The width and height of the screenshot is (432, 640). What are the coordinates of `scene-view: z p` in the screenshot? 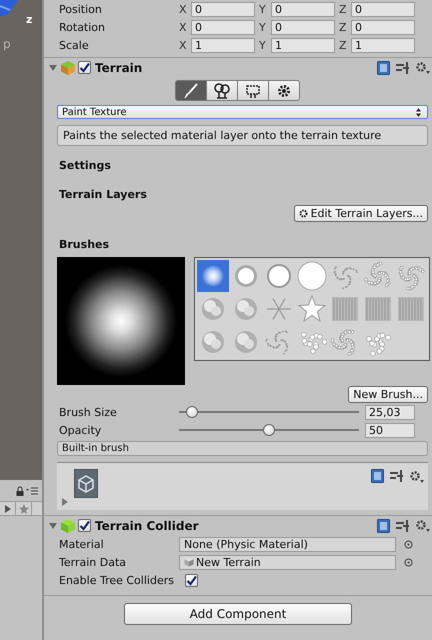 It's located at (21, 240).